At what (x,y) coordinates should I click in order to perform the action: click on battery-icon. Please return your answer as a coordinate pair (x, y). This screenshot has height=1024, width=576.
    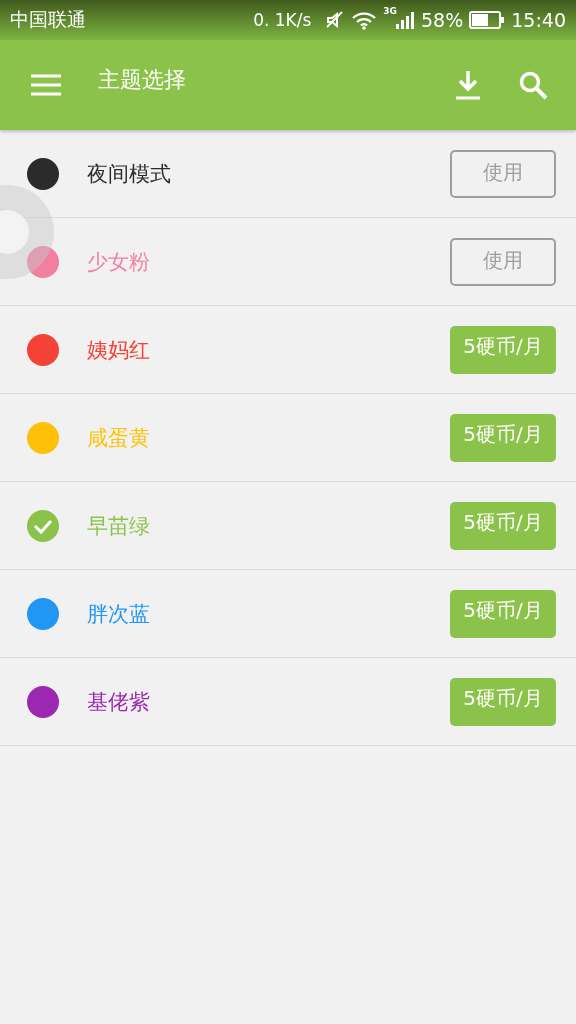
    Looking at the image, I should click on (487, 20).